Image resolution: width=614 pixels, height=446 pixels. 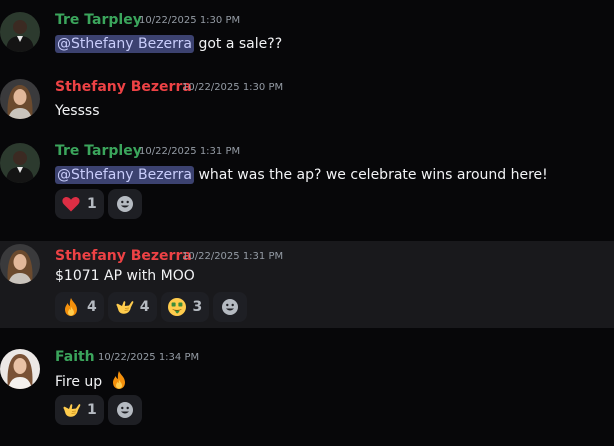 I want to click on timestamp: 10/22/2025 1:34 PM, so click(x=149, y=357).